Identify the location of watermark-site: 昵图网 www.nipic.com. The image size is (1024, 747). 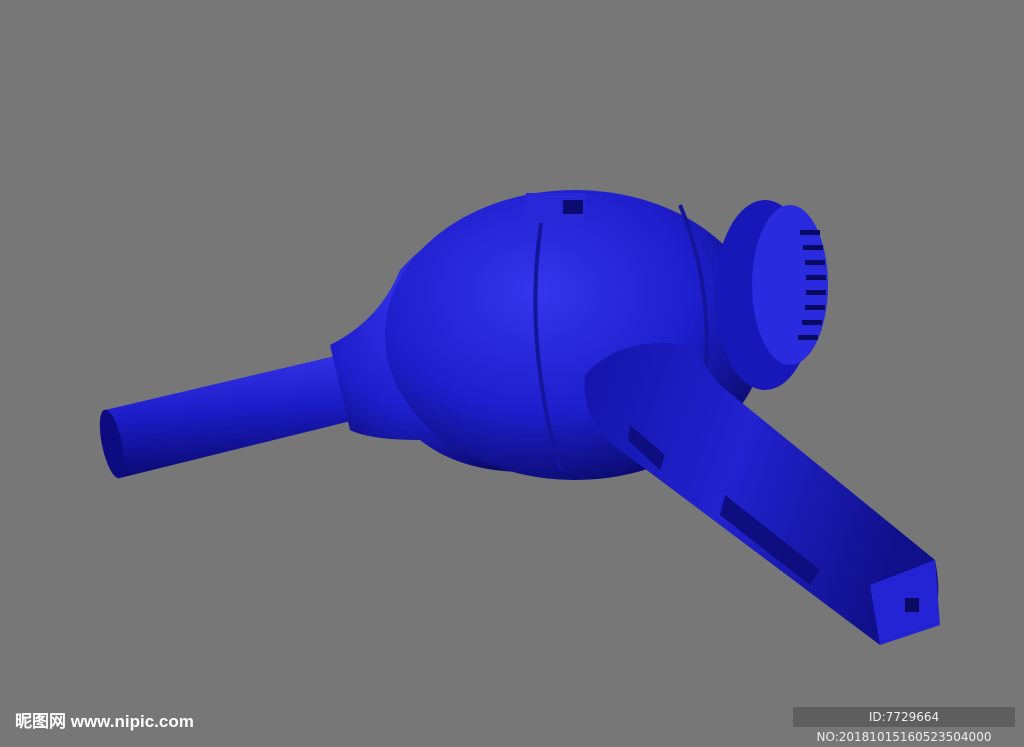
(104, 721).